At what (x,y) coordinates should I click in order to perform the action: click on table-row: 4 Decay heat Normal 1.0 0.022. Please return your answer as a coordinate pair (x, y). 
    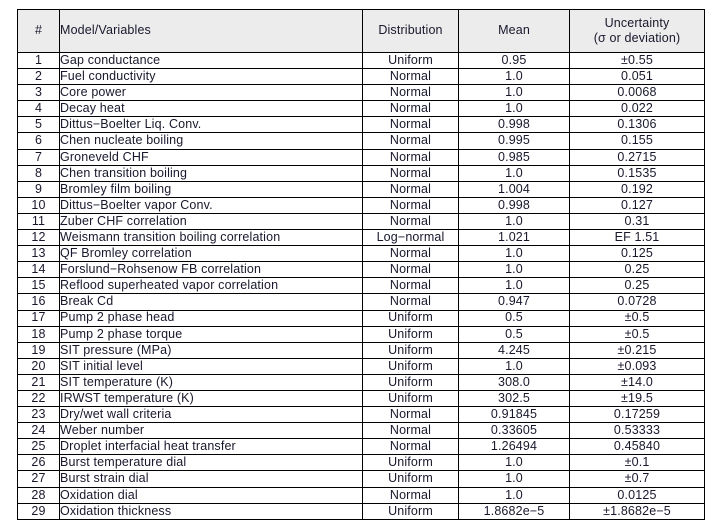
    Looking at the image, I should click on (361, 109).